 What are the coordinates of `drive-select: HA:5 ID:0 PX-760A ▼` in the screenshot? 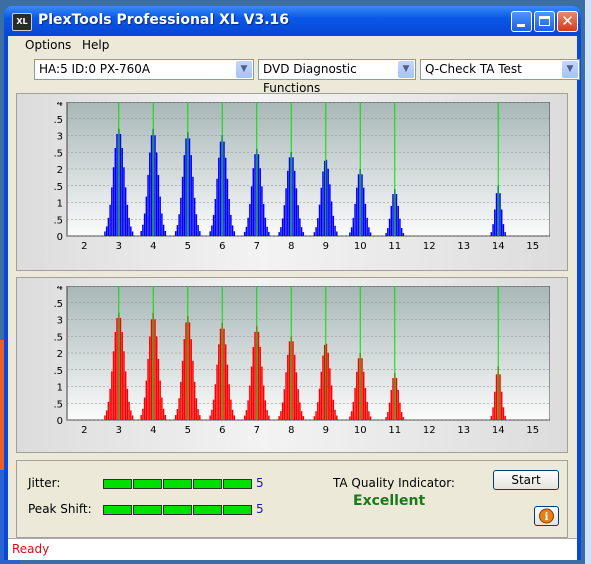 It's located at (144, 69).